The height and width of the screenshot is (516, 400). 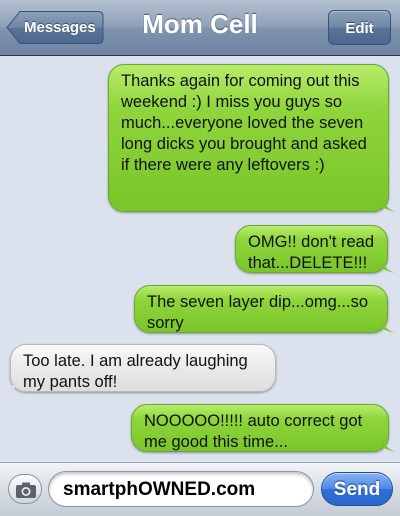 What do you see at coordinates (311, 252) in the screenshot?
I see `message-text: OMG!! don't read that...DELETE!!!` at bounding box center [311, 252].